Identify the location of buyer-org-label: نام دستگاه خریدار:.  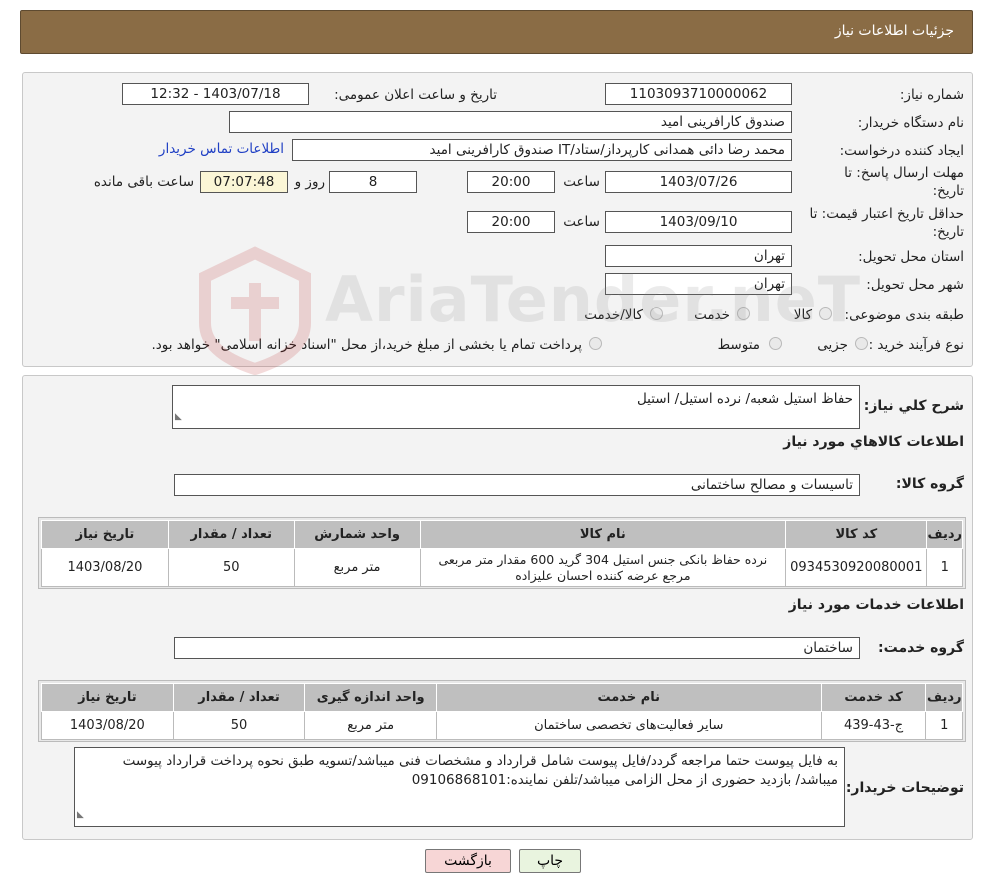
(910, 123).